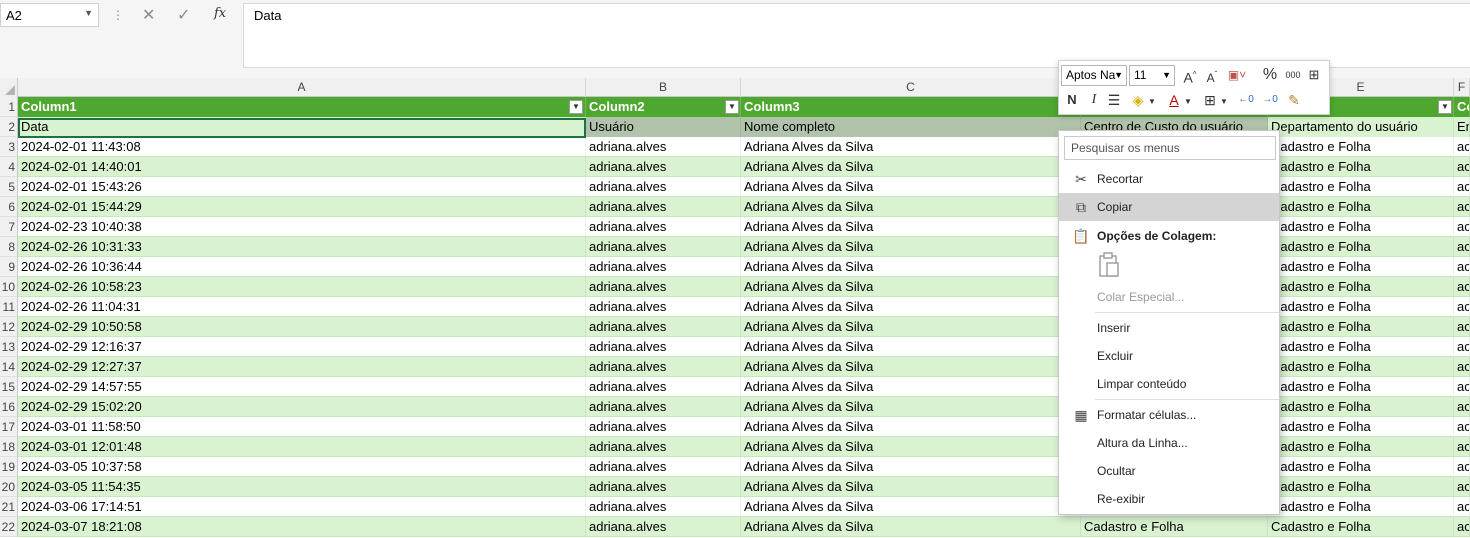 Image resolution: width=1470 pixels, height=538 pixels. What do you see at coordinates (9, 467) in the screenshot?
I see `row-number: 19` at bounding box center [9, 467].